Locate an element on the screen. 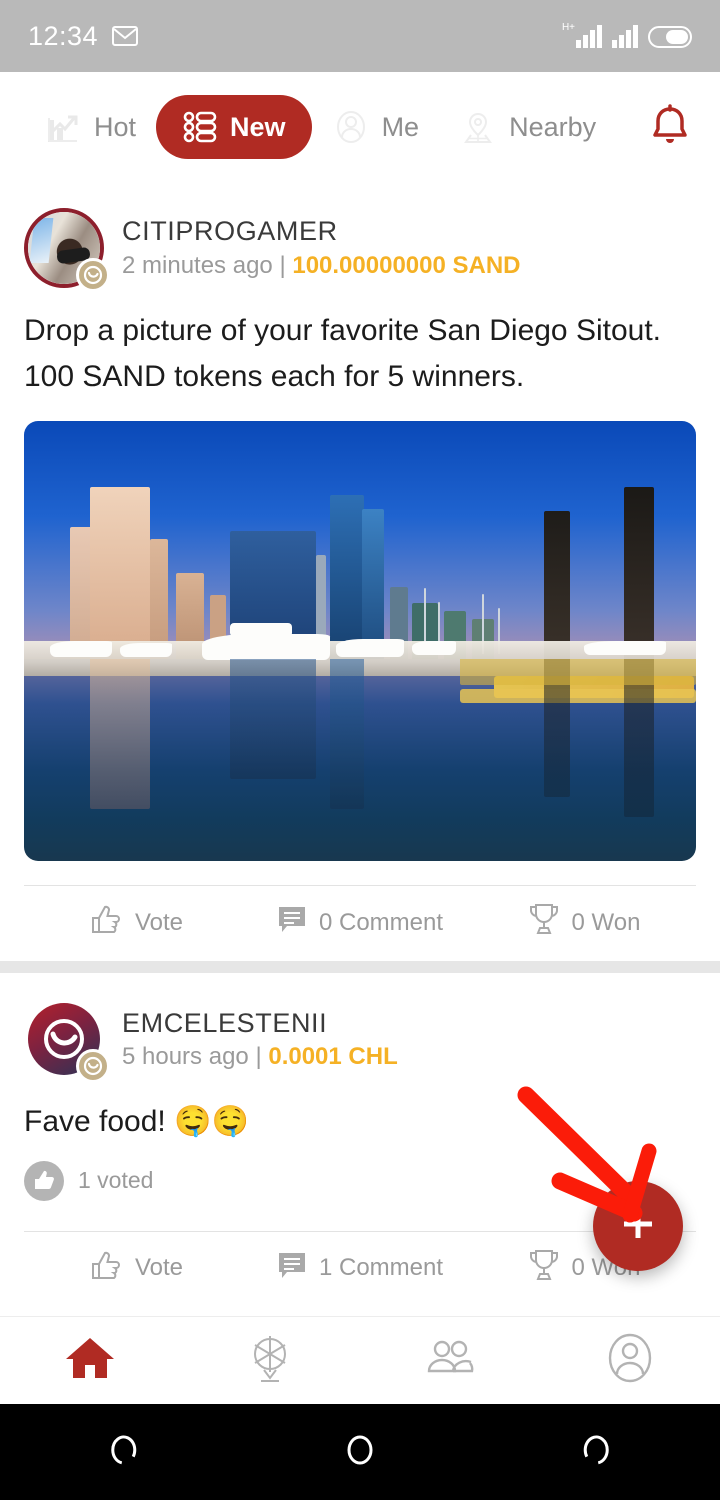 The width and height of the screenshot is (720, 1500). post-action-bar: Vote 0 Comment 0 Won is located at coordinates (360, 923).